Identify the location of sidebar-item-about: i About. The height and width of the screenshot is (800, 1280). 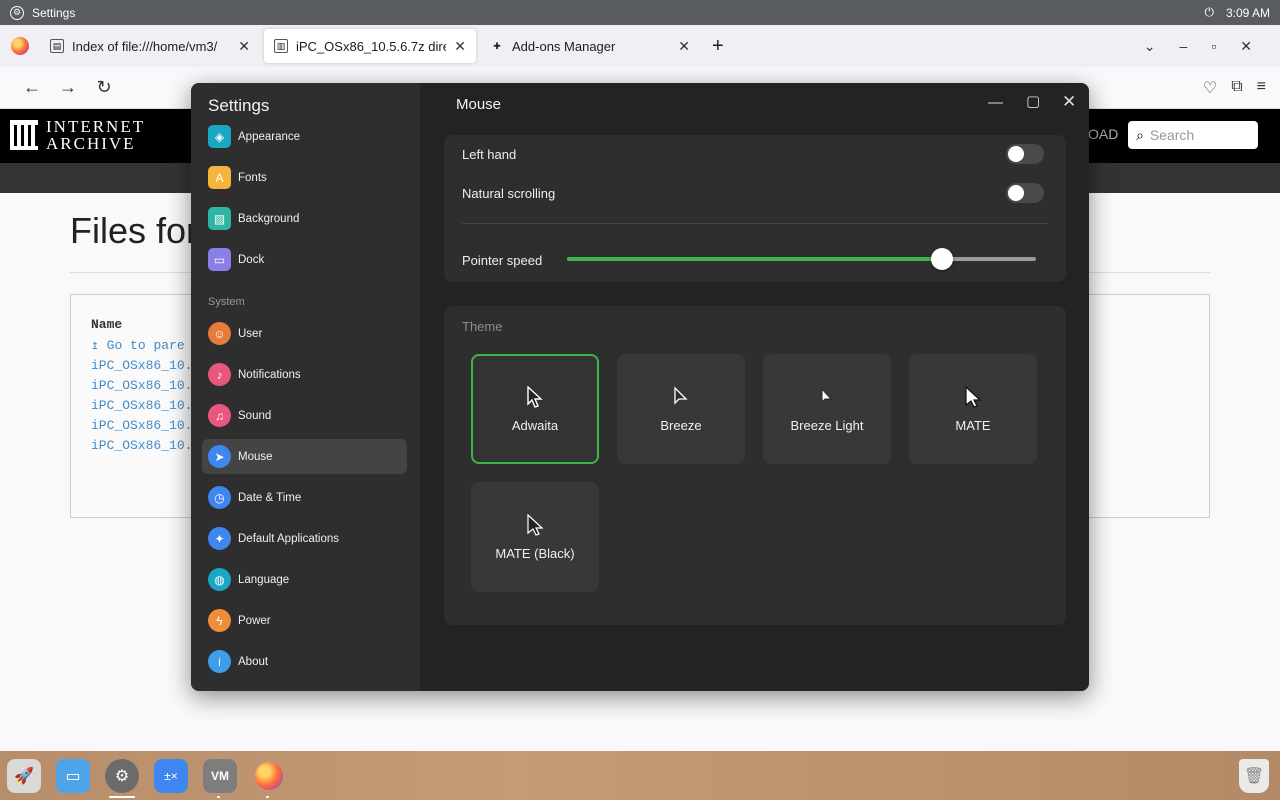
(304, 661).